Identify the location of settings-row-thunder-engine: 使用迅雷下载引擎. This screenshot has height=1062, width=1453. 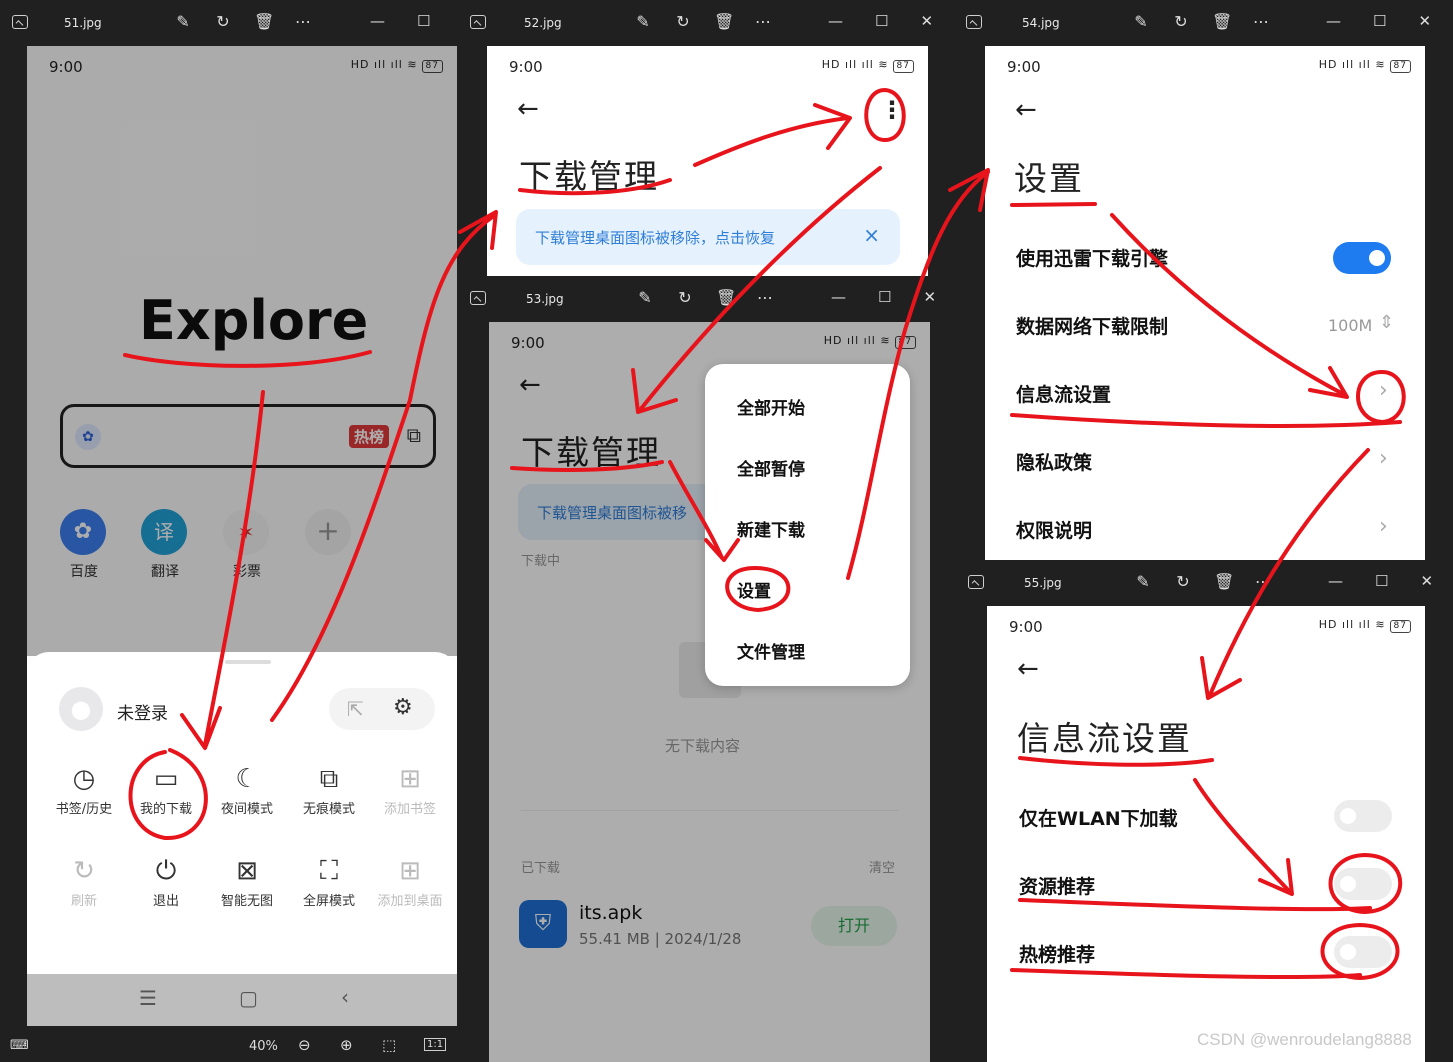
(1205, 258).